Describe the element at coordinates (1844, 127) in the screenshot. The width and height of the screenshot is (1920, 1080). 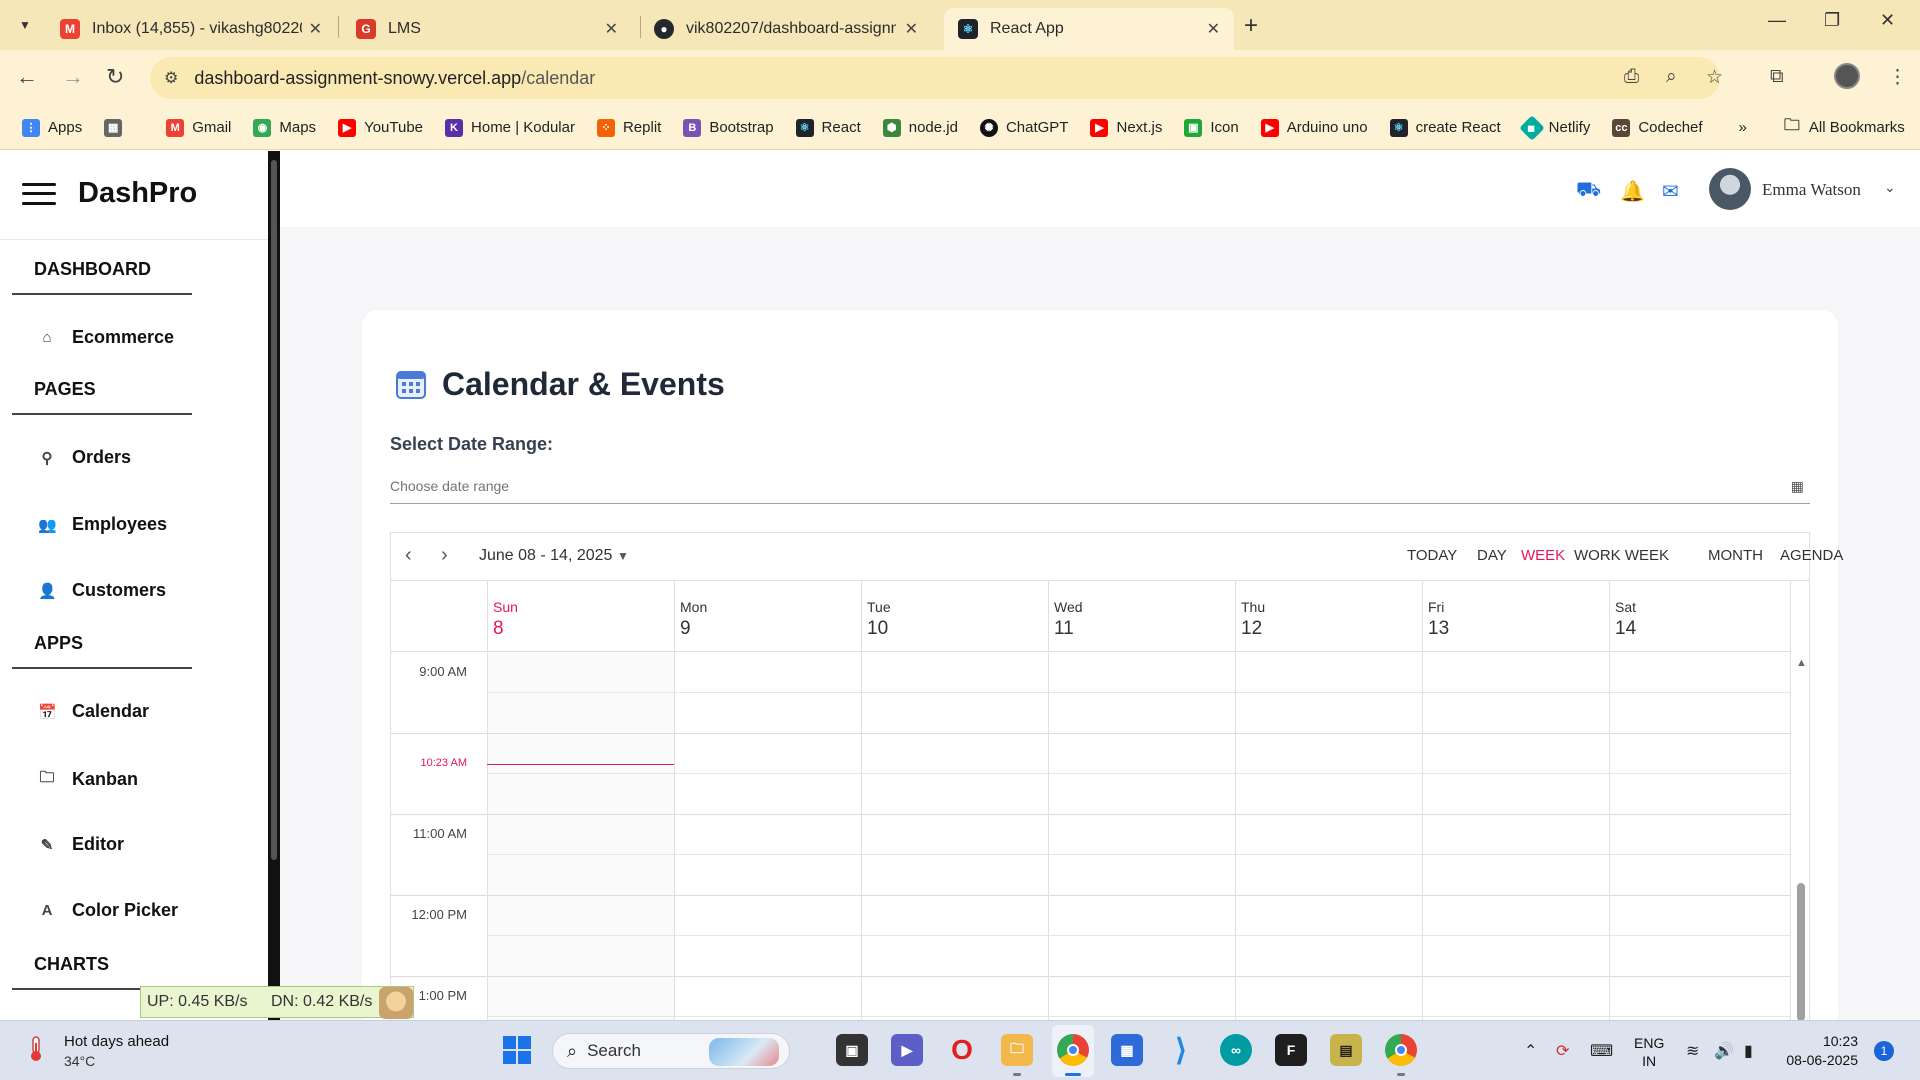
I see `all-bookmarks-folder: 🗀 All Bookmarks` at that location.